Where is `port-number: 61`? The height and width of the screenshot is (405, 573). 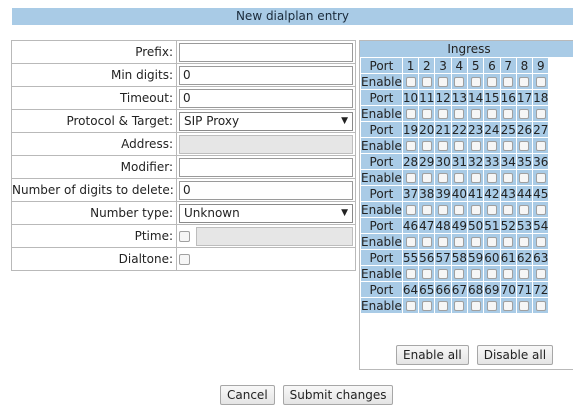
port-number: 61 is located at coordinates (508, 257).